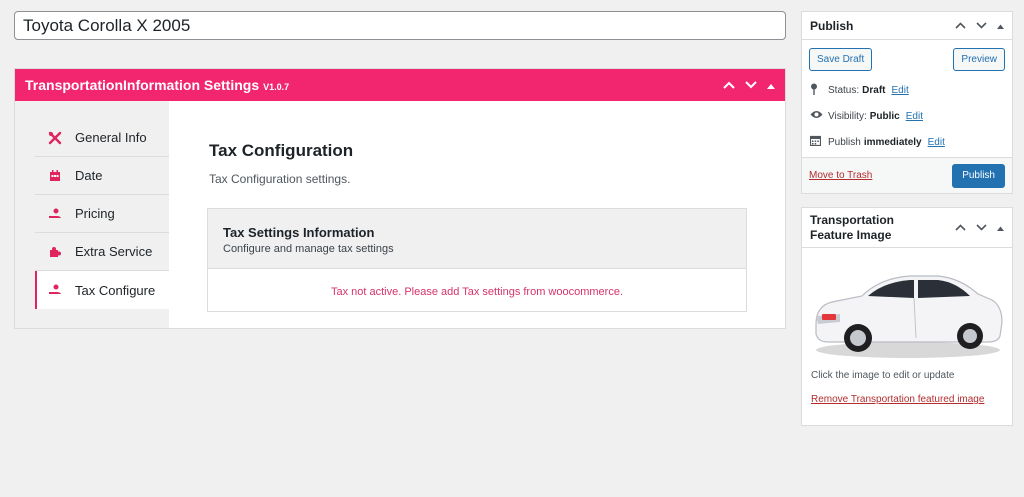 The width and height of the screenshot is (1024, 497). Describe the element at coordinates (299, 232) in the screenshot. I see `tax-box-title: Tax Settings Information` at that location.